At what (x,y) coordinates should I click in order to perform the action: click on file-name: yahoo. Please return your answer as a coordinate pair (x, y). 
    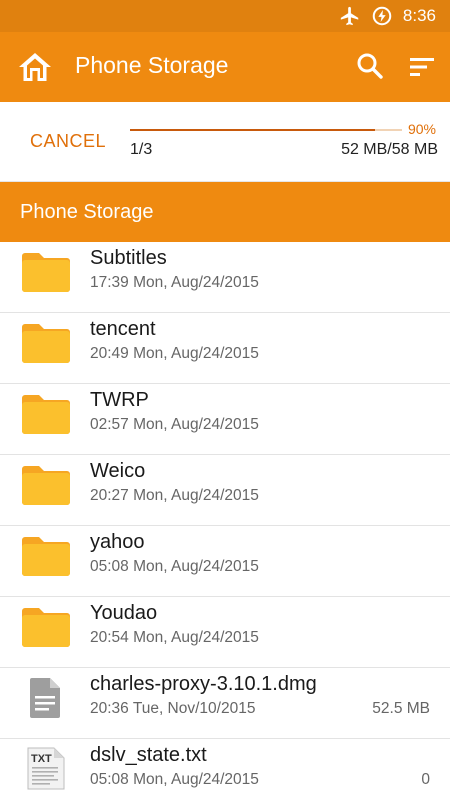
    Looking at the image, I should click on (117, 542).